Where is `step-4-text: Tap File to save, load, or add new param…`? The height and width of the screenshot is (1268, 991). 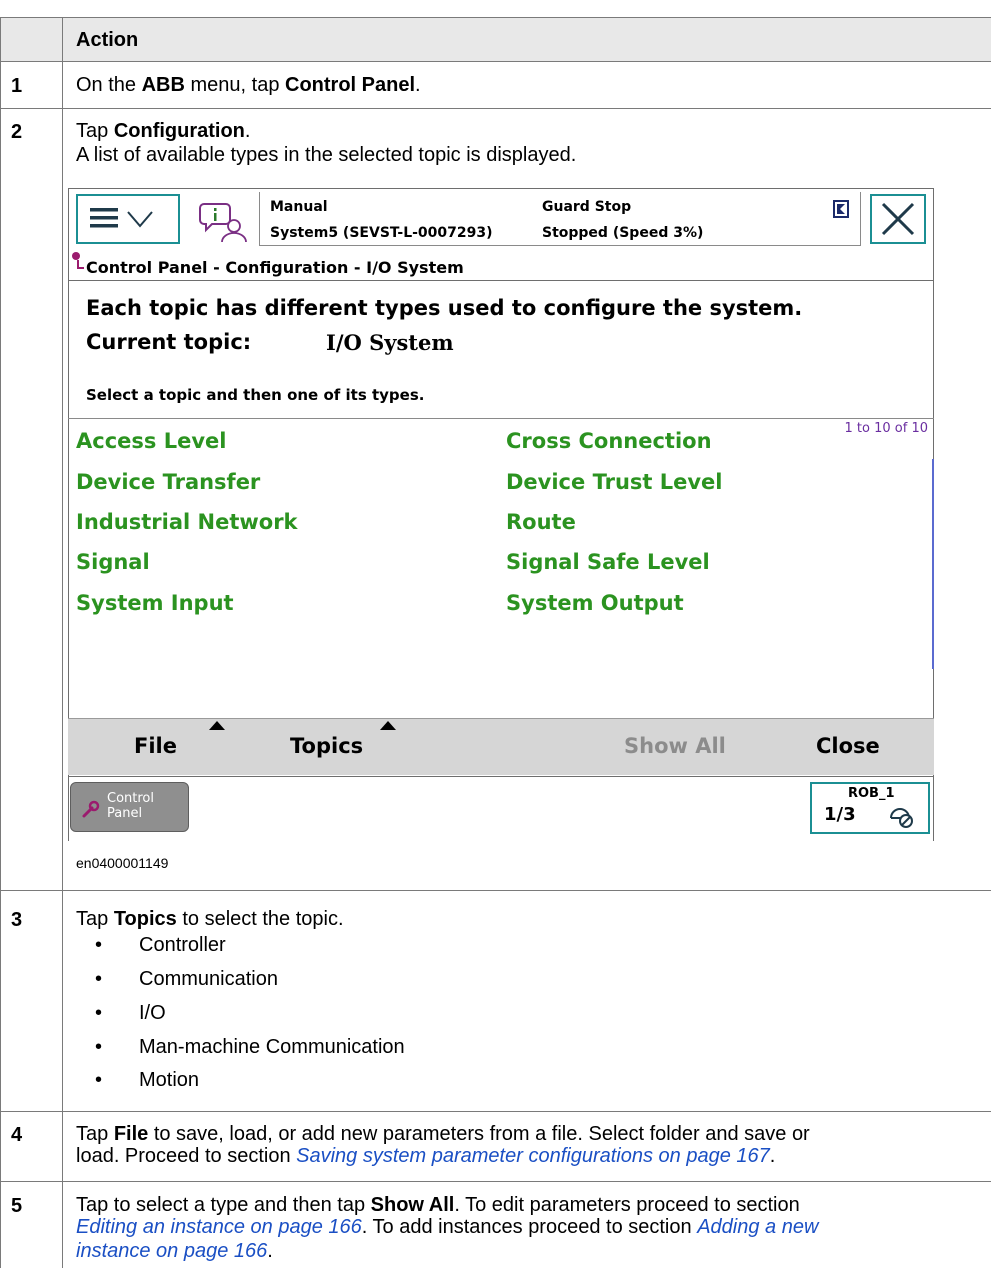 step-4-text: Tap File to save, load, or add new param… is located at coordinates (443, 1134).